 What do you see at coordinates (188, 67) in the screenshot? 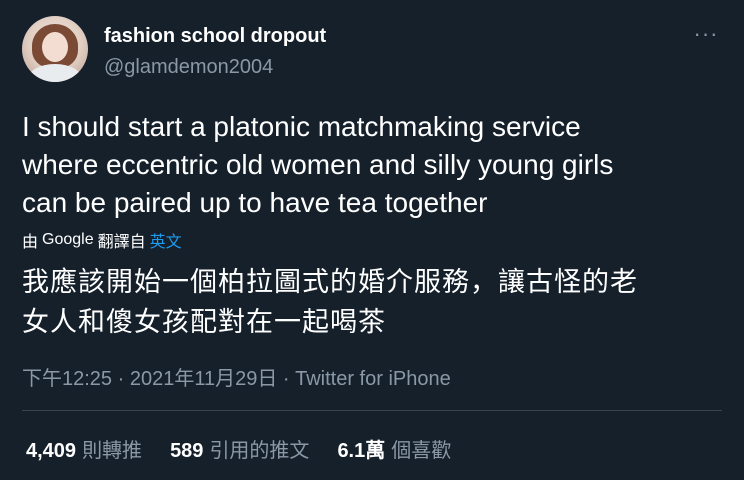
I see `user-handle: @glamdemon2004` at bounding box center [188, 67].